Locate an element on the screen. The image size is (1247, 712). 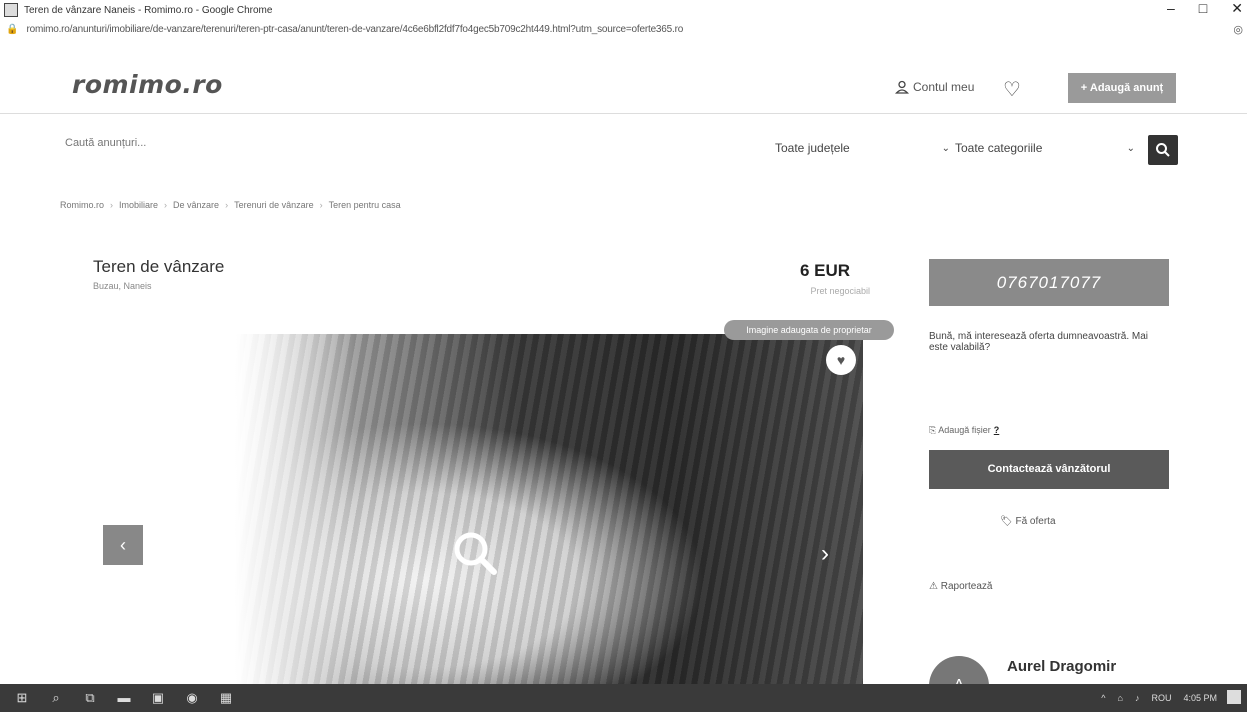
listing-title: Teren de vânzare is located at coordinates (159, 266).